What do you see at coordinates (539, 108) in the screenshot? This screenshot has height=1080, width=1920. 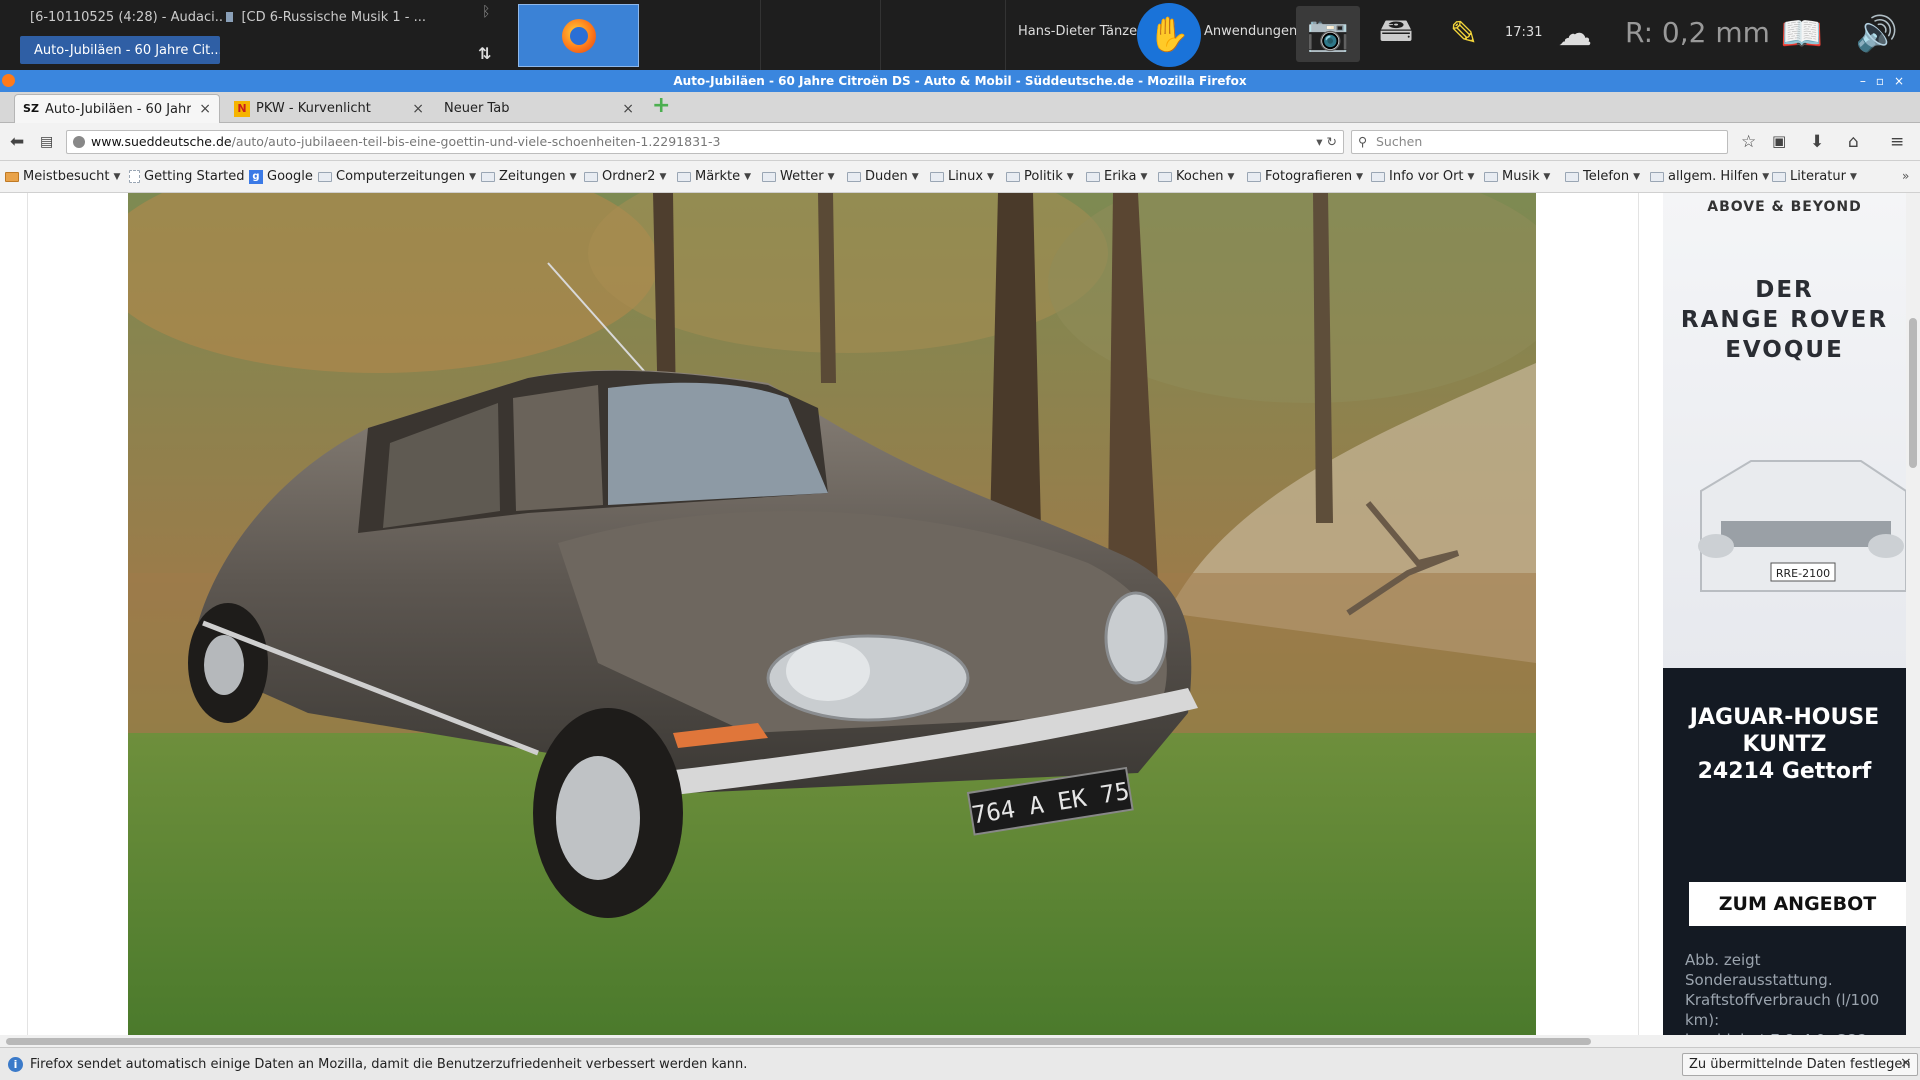 I see `tab-new: Neuer Tab ×` at bounding box center [539, 108].